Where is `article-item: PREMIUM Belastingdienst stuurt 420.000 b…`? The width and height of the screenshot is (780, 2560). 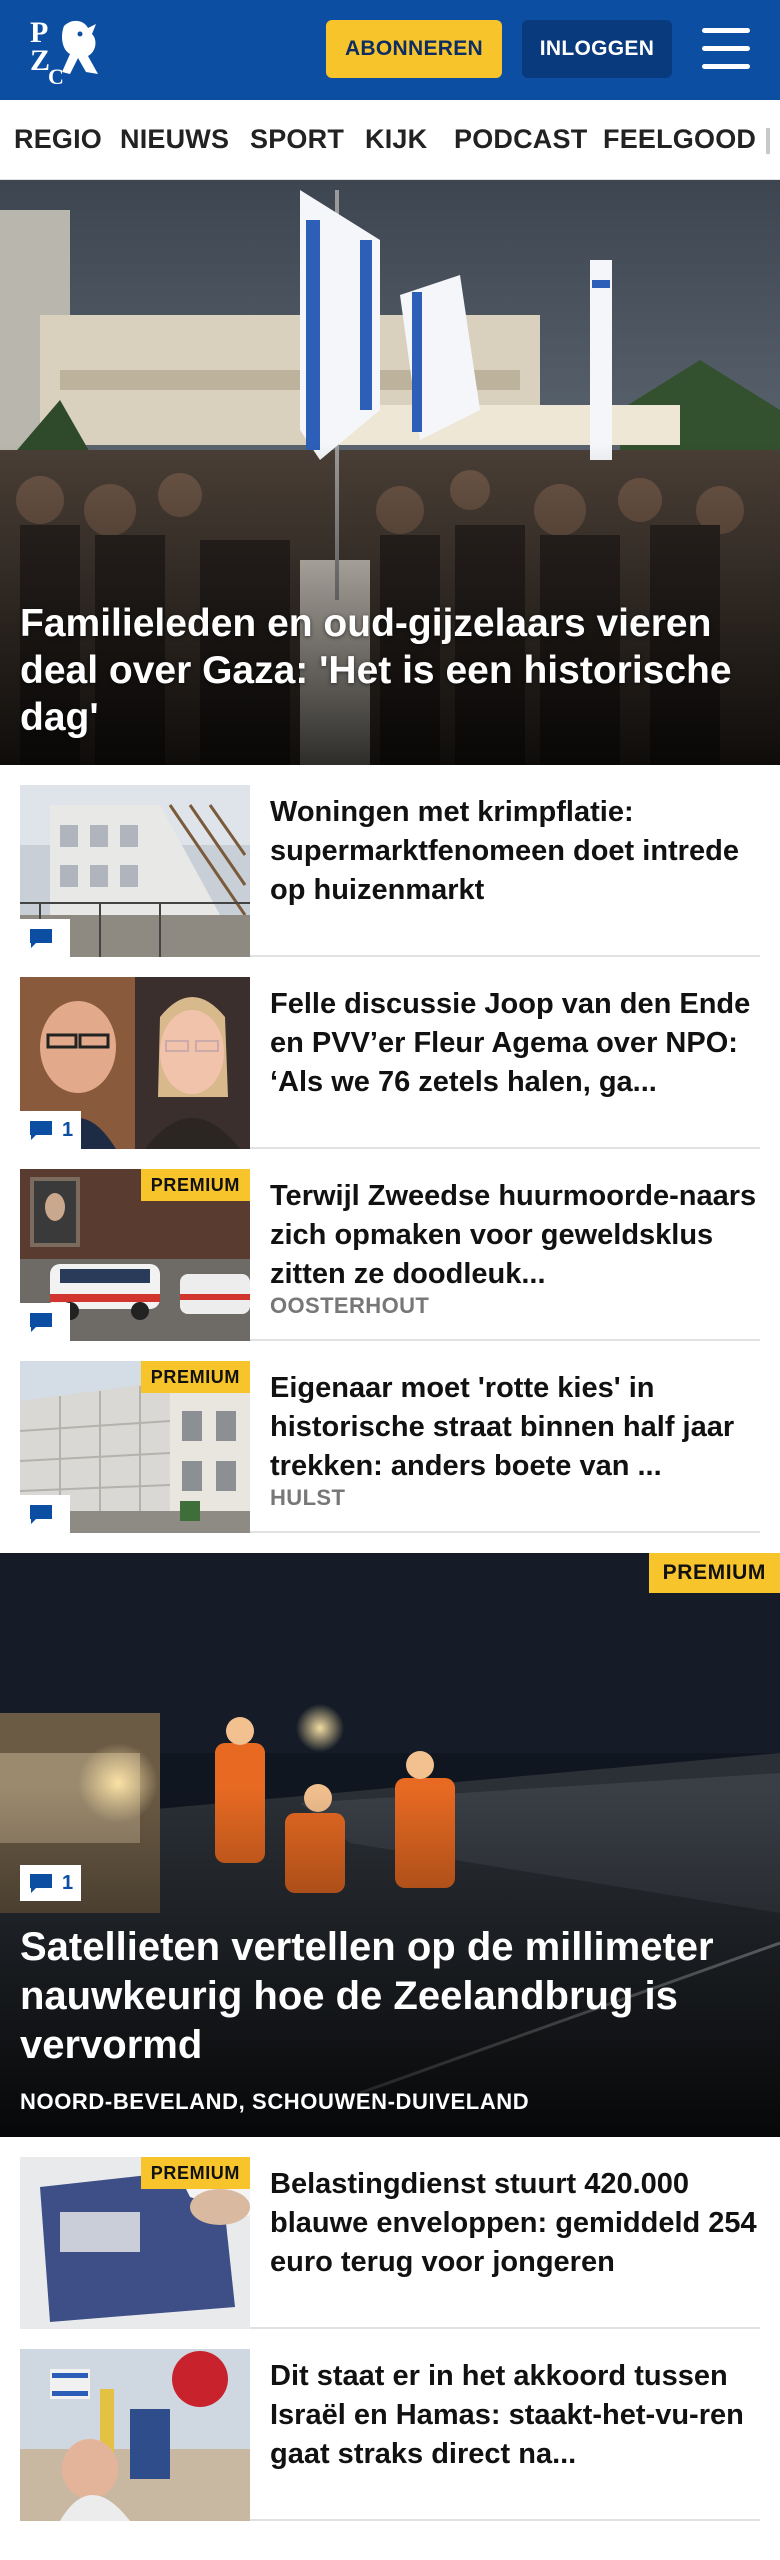
article-item: PREMIUM Belastingdienst stuurt 420.000 b… is located at coordinates (390, 2243).